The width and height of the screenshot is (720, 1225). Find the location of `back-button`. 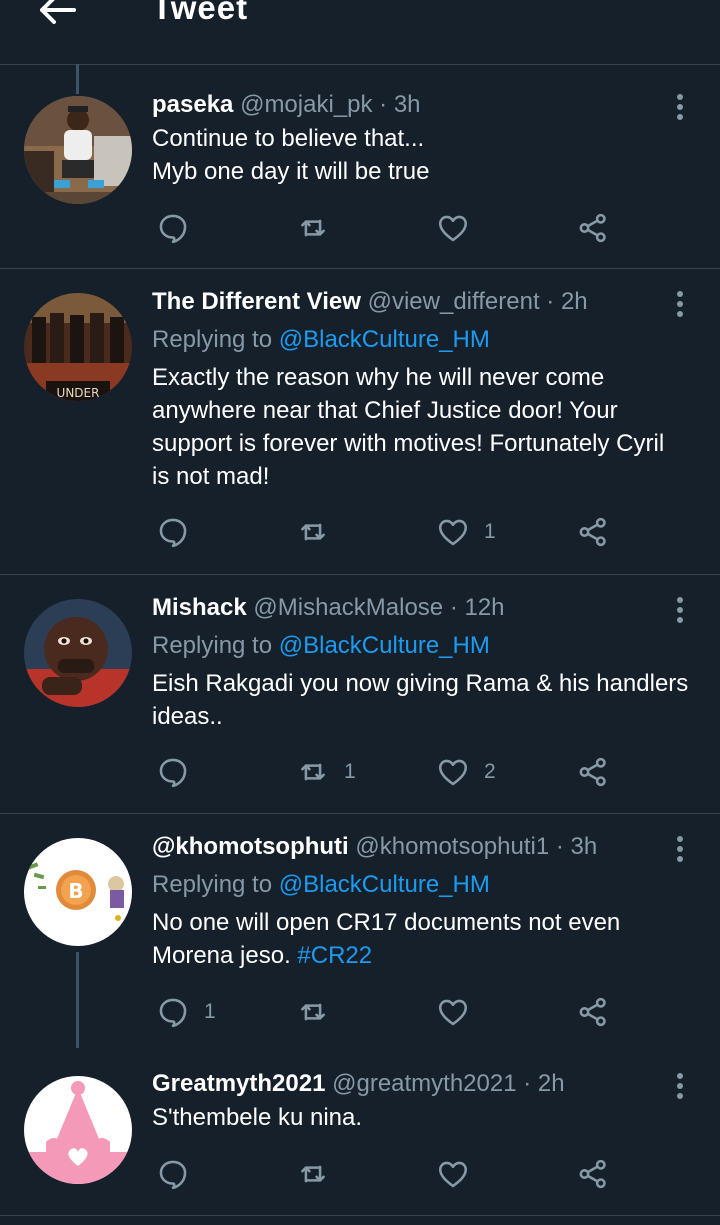

back-button is located at coordinates (56, 14).